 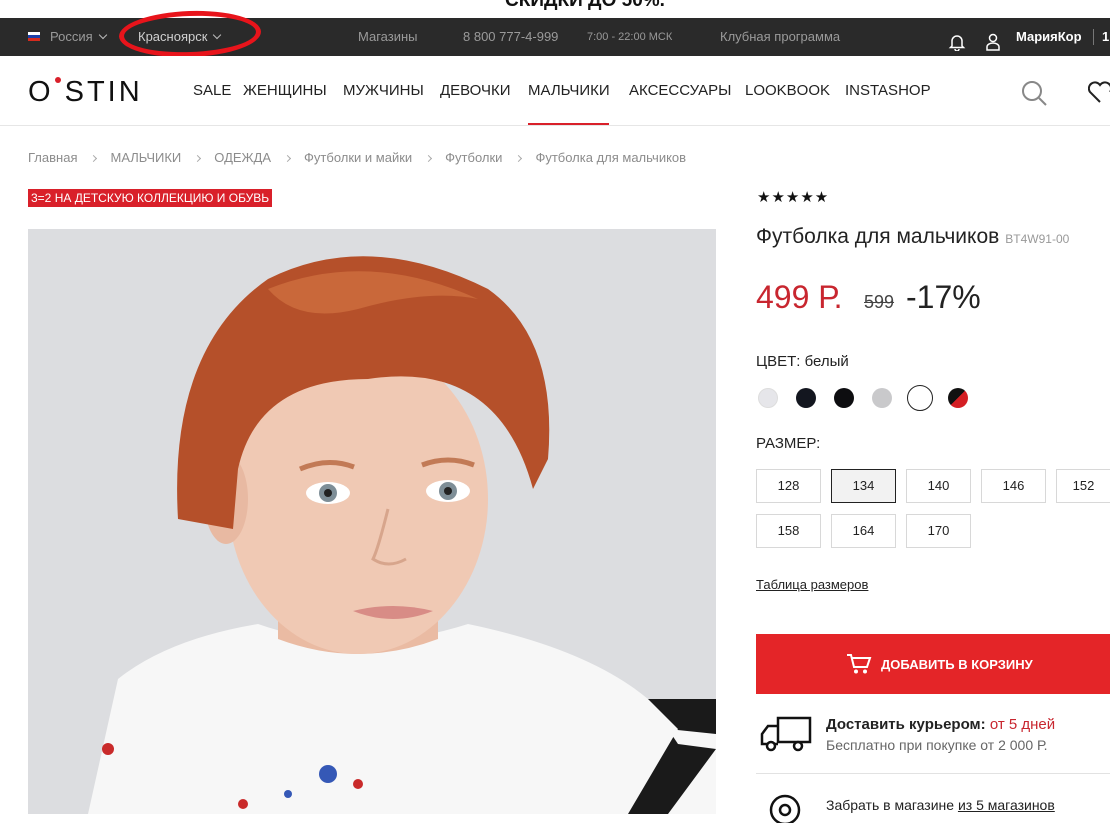 What do you see at coordinates (85, 92) in the screenshot?
I see `ostin-logo: O STIN` at bounding box center [85, 92].